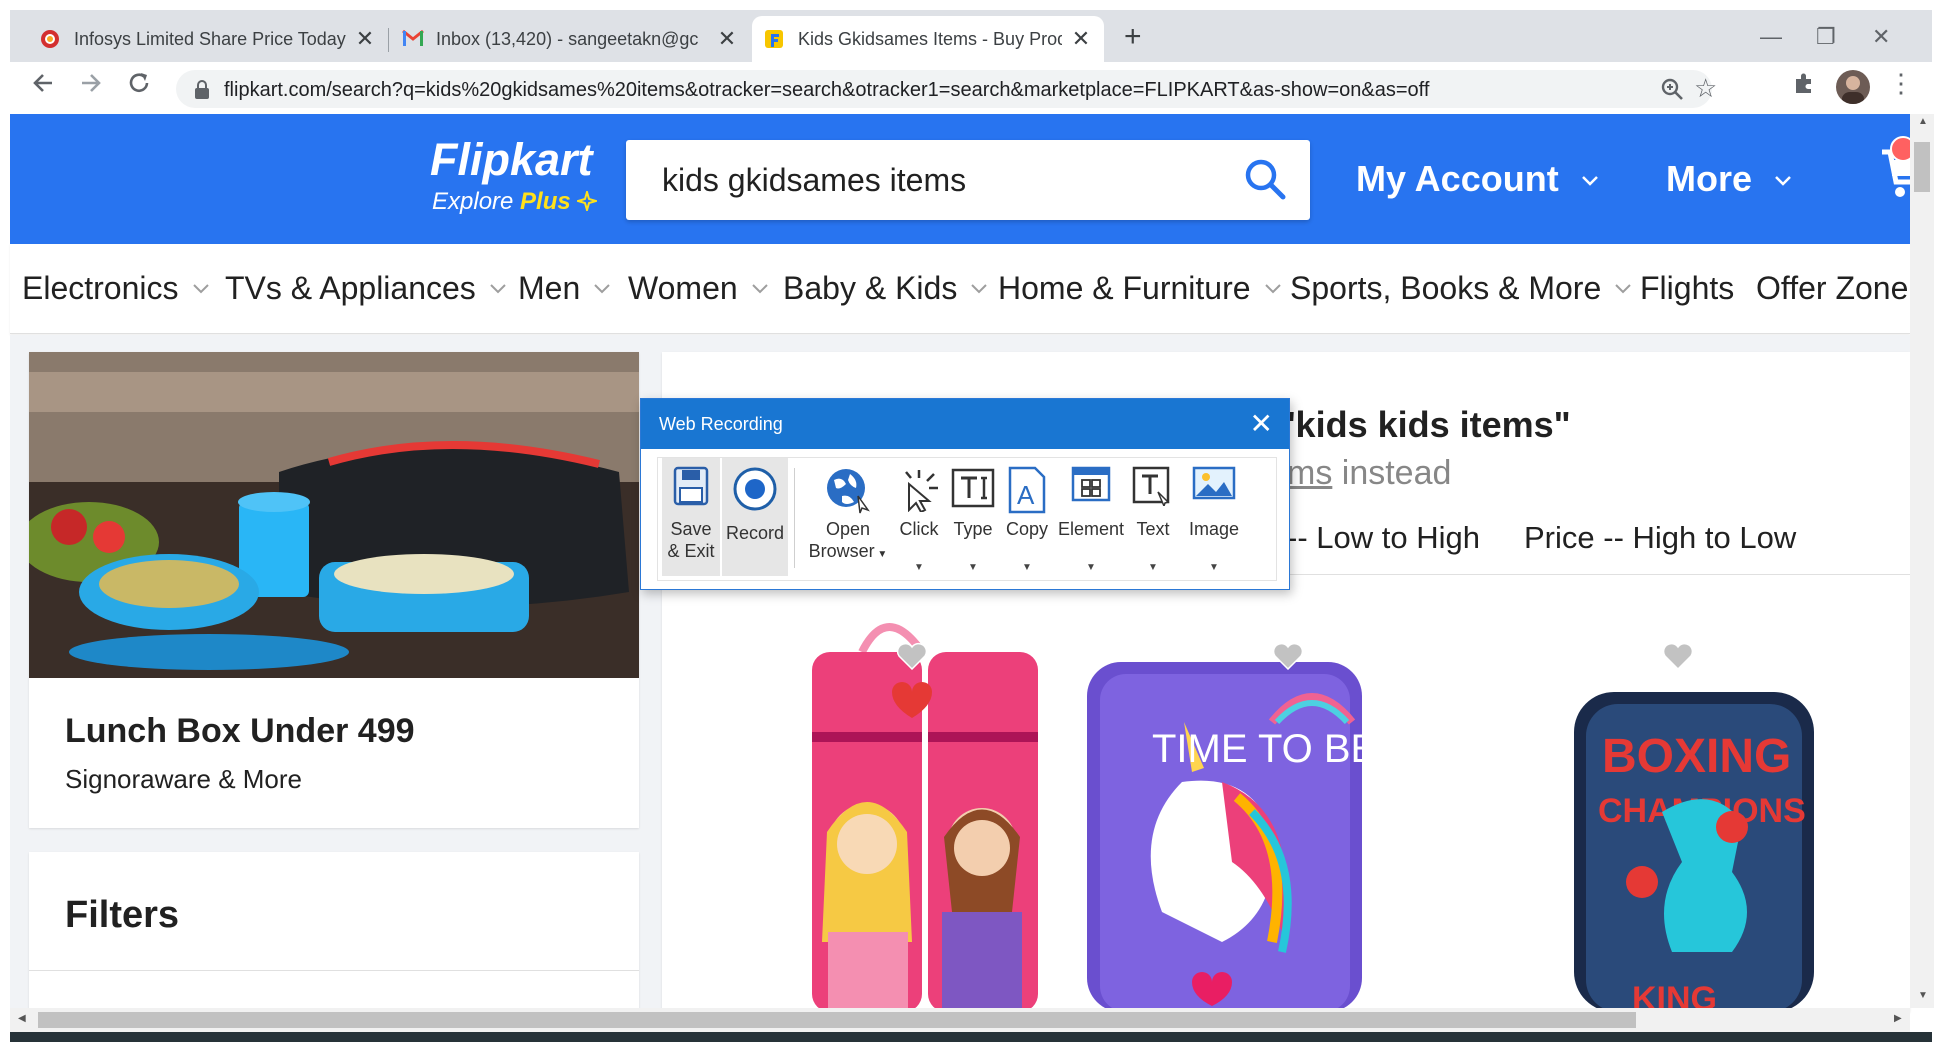 This screenshot has width=1942, height=1042. Describe the element at coordinates (240, 731) in the screenshot. I see `promo-title: Lunch Box Under 499` at that location.